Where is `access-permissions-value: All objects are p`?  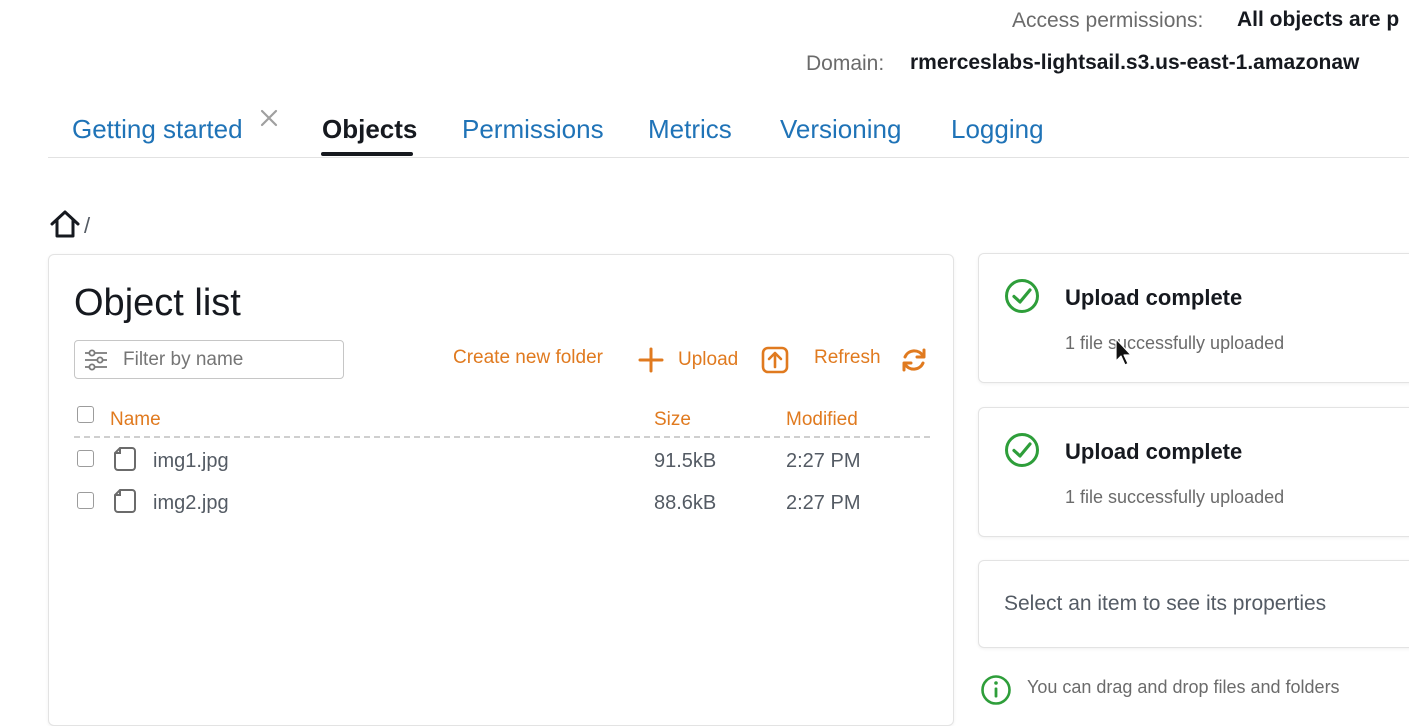
access-permissions-value: All objects are p is located at coordinates (1318, 19).